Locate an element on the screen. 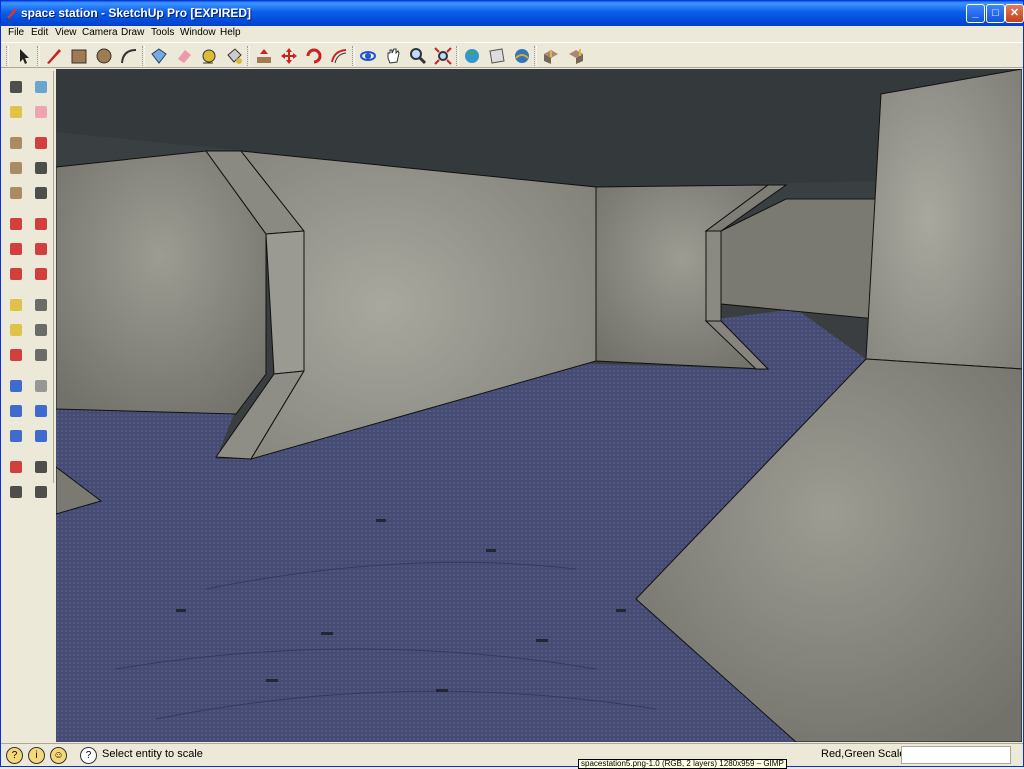 The height and width of the screenshot is (769, 1024). right-wall-upper is located at coordinates (943, 219).